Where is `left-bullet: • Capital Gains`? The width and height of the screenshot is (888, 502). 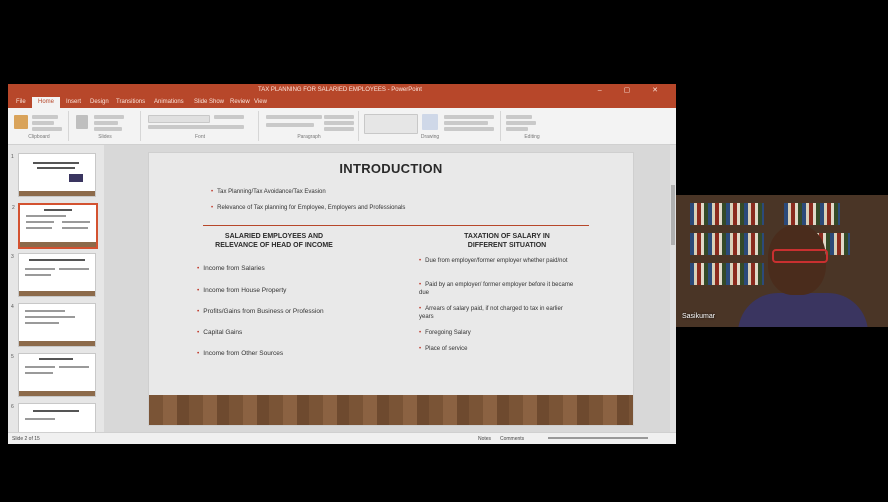 left-bullet: • Capital Gains is located at coordinates (220, 332).